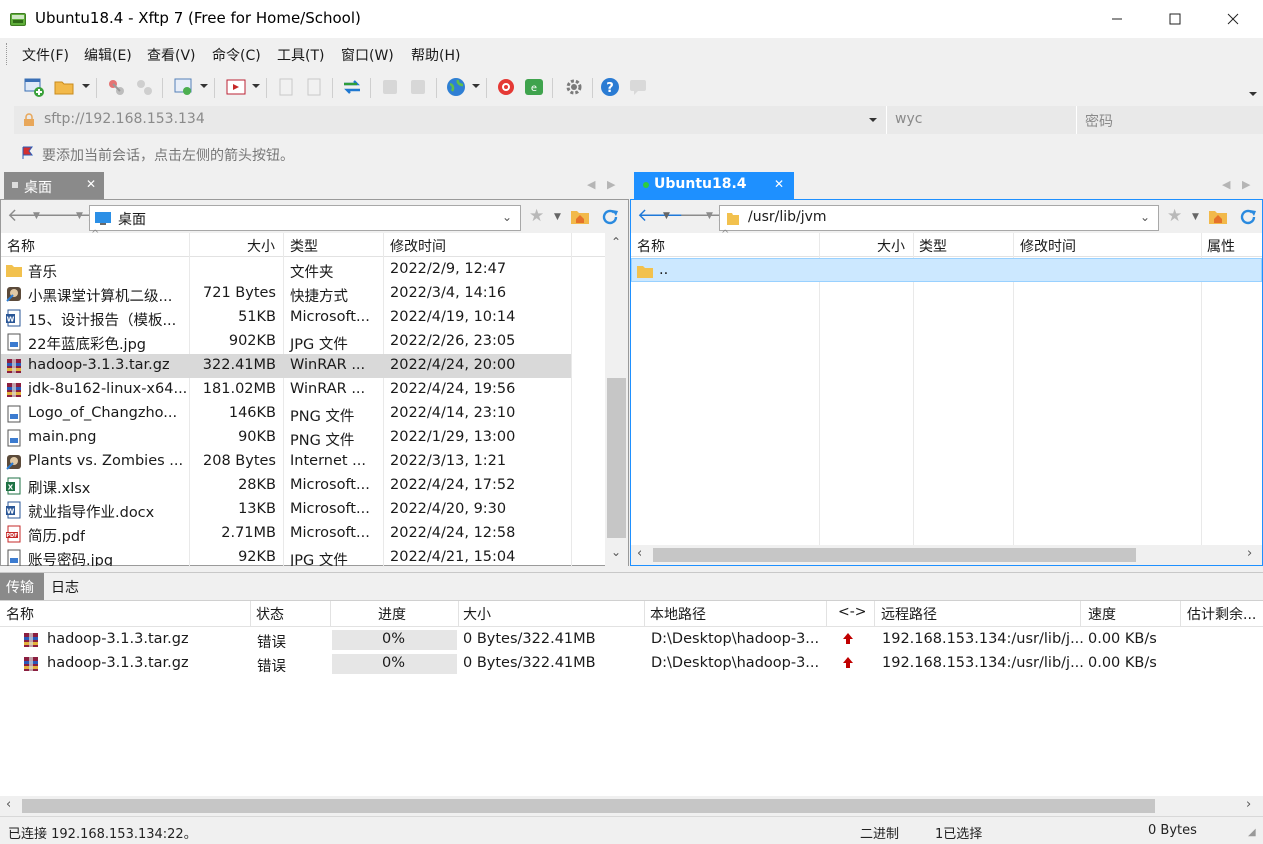 The width and height of the screenshot is (1263, 844). I want to click on local-file-row: 22年蓝底彩色.jpg 902KB JPG 文件 2022/2/26, 23:05, so click(286, 342).